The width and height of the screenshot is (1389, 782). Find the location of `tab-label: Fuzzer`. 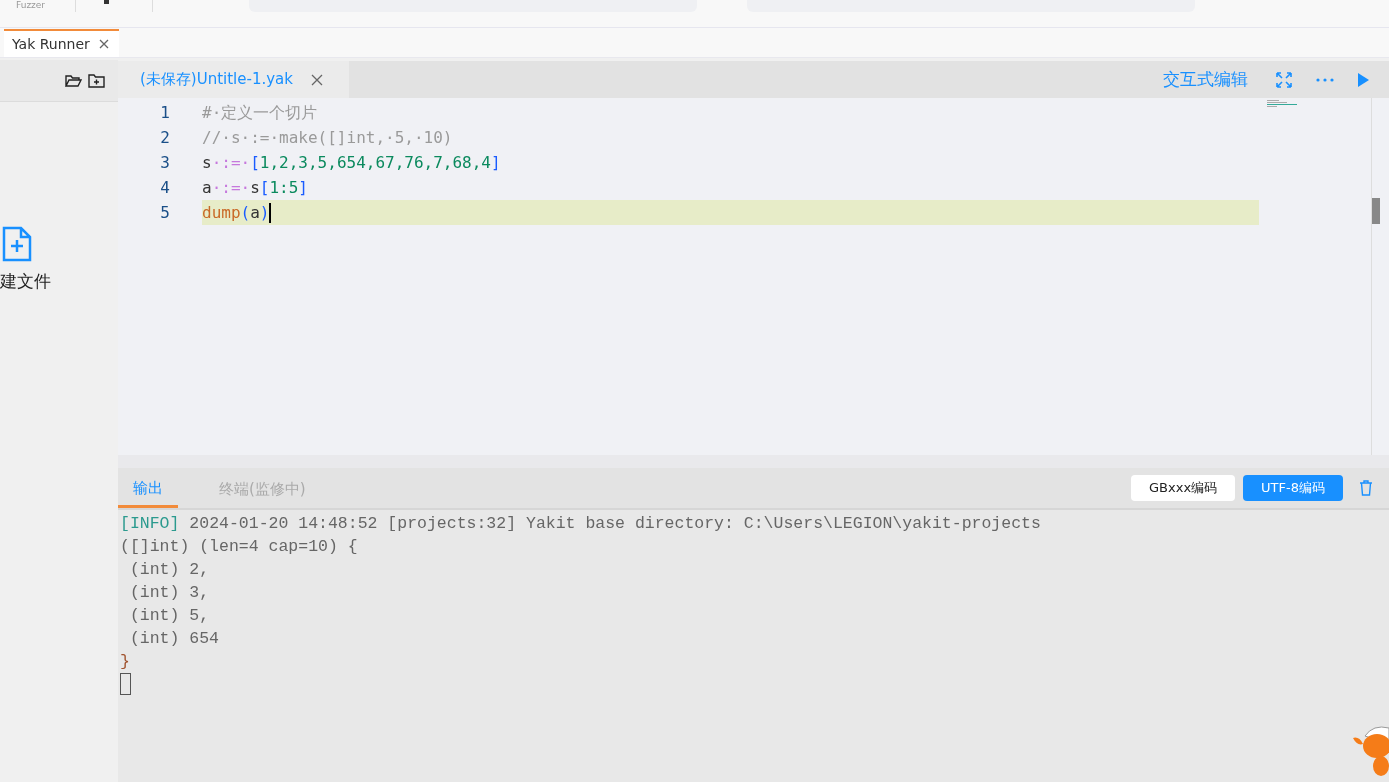

tab-label: Fuzzer is located at coordinates (31, 5).